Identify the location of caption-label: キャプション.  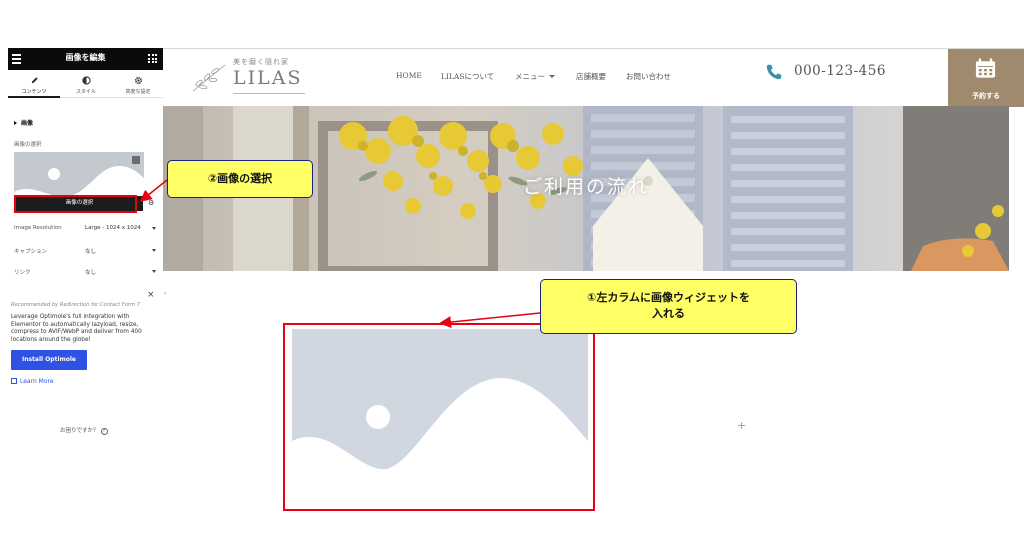
(31, 252).